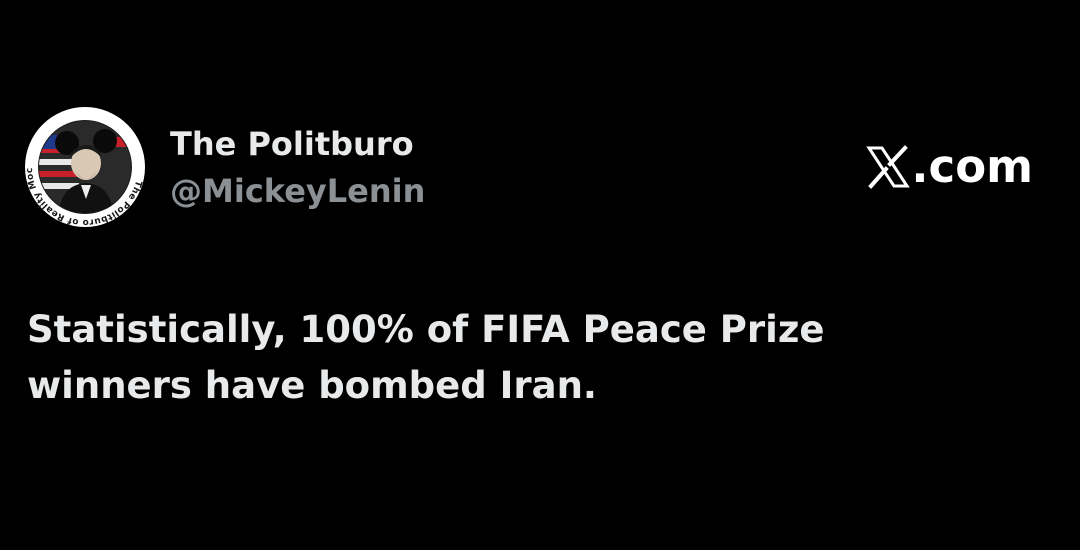  I want to click on avatar: The Politburo of Reality Mockery, so click(85, 167).